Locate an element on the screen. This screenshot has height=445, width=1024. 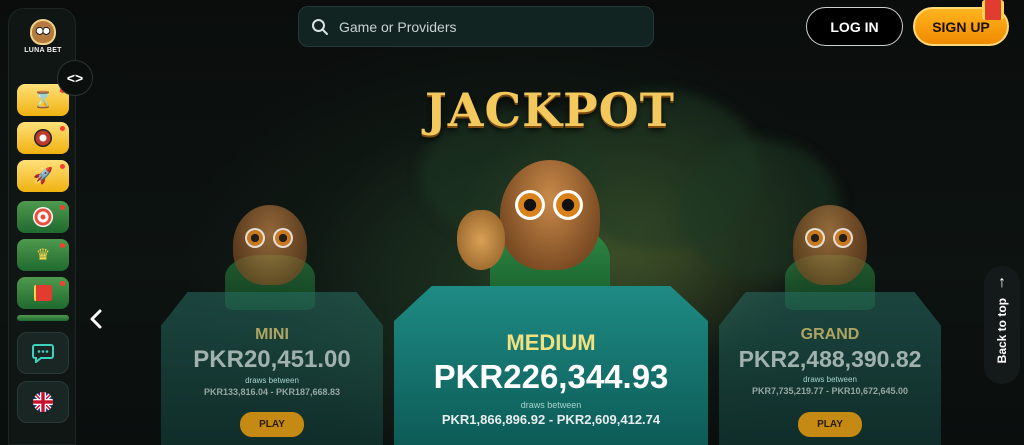
search-icon is located at coordinates (320, 26).